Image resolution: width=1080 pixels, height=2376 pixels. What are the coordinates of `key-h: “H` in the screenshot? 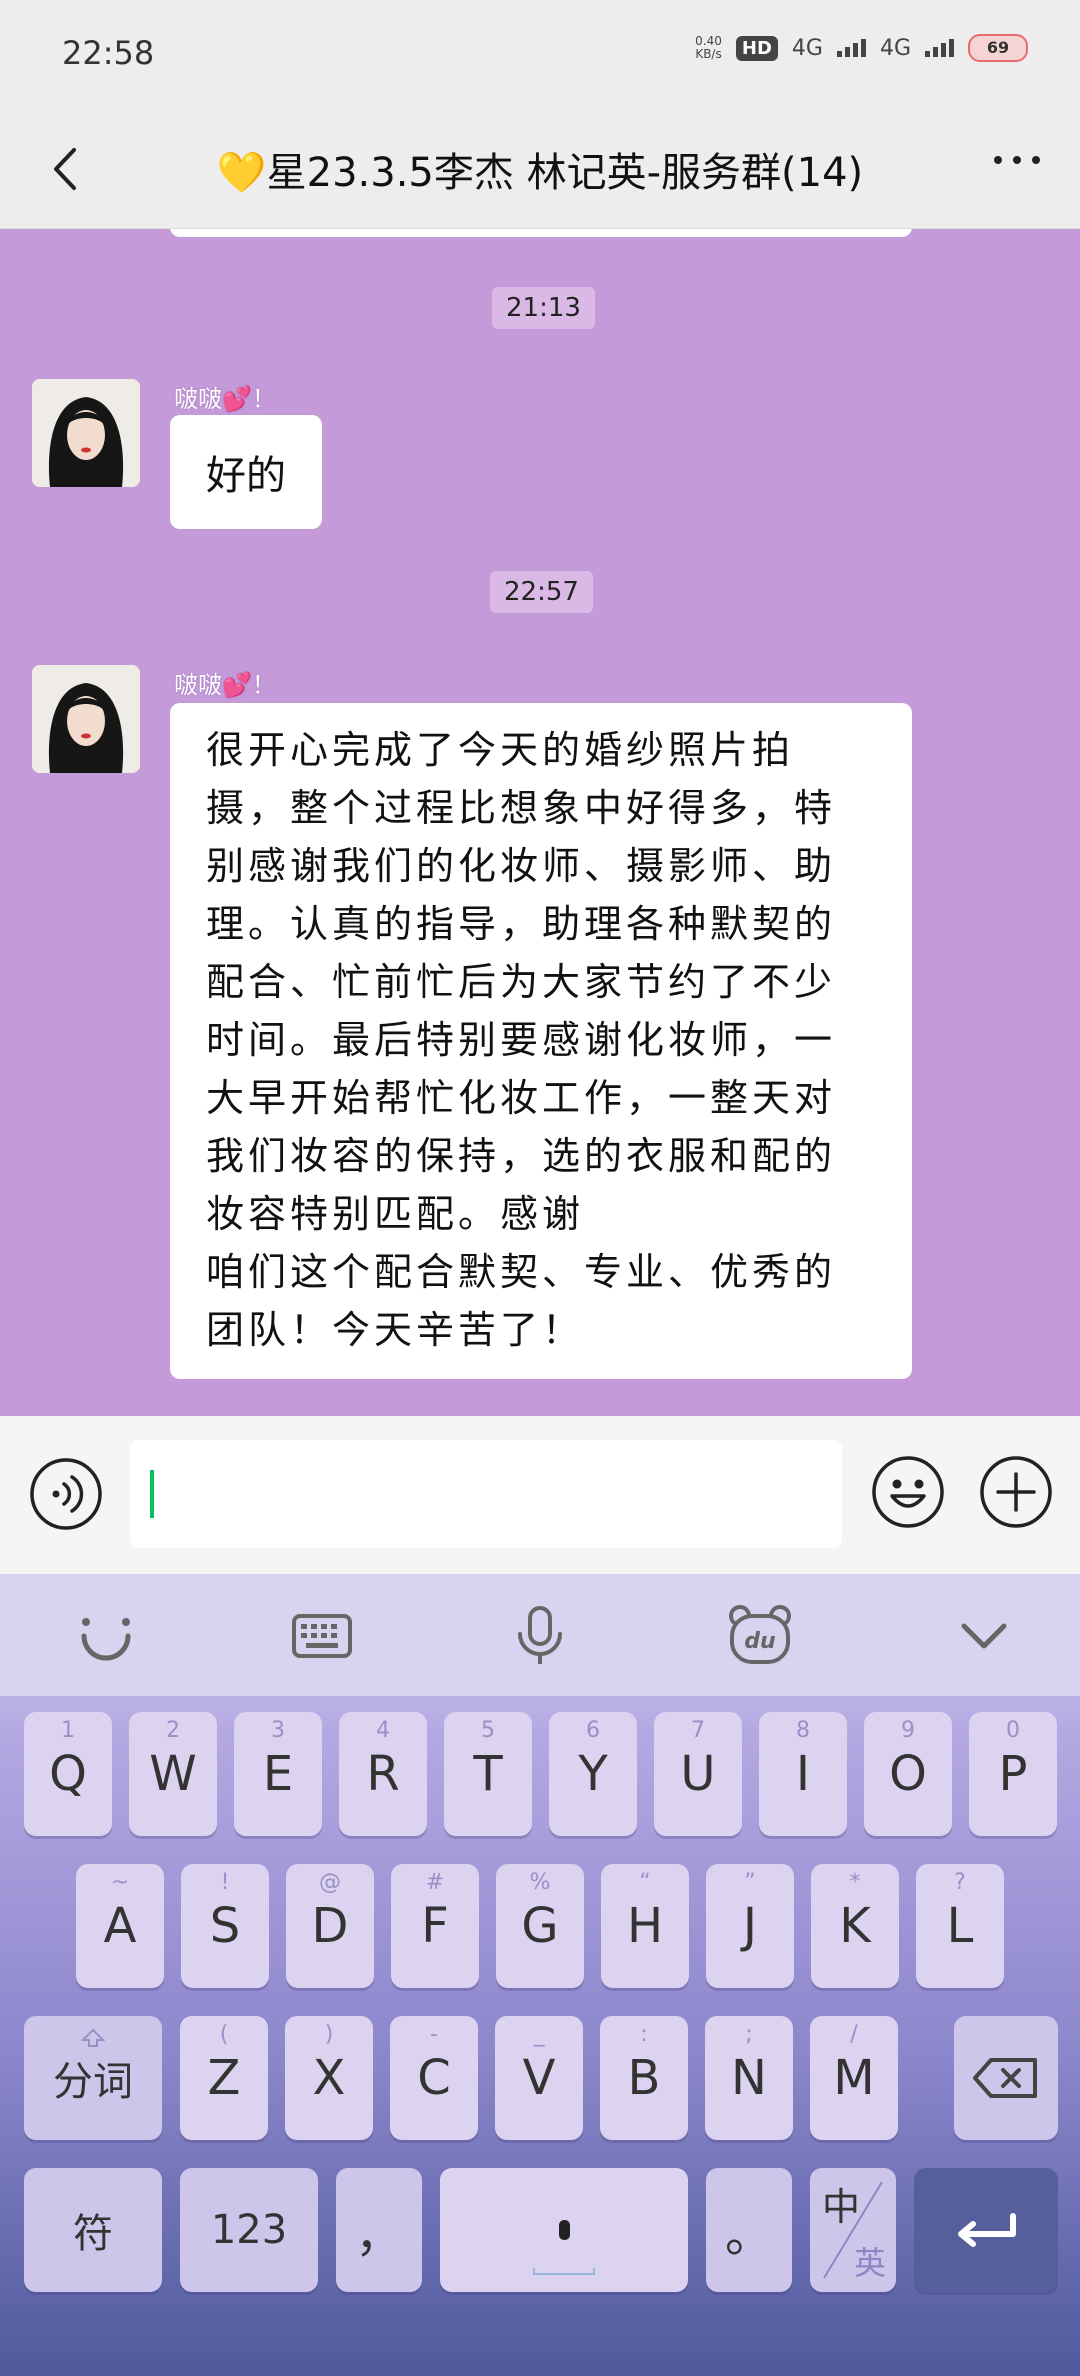 It's located at (645, 1926).